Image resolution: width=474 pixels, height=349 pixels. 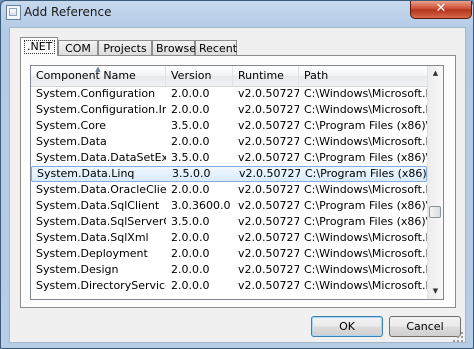 I want to click on tab-recent: Recent, so click(x=216, y=47).